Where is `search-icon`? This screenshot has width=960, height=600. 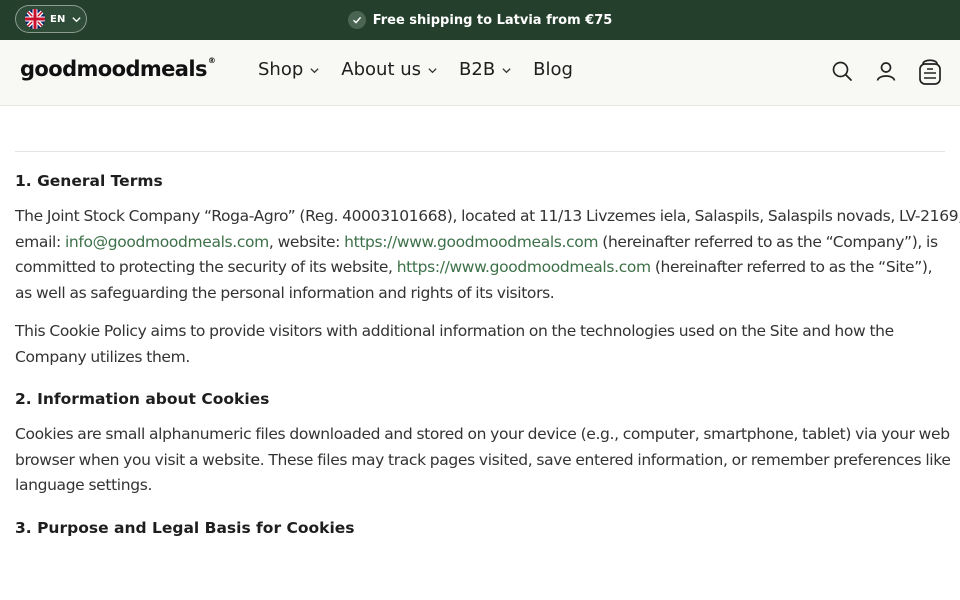
search-icon is located at coordinates (842, 71).